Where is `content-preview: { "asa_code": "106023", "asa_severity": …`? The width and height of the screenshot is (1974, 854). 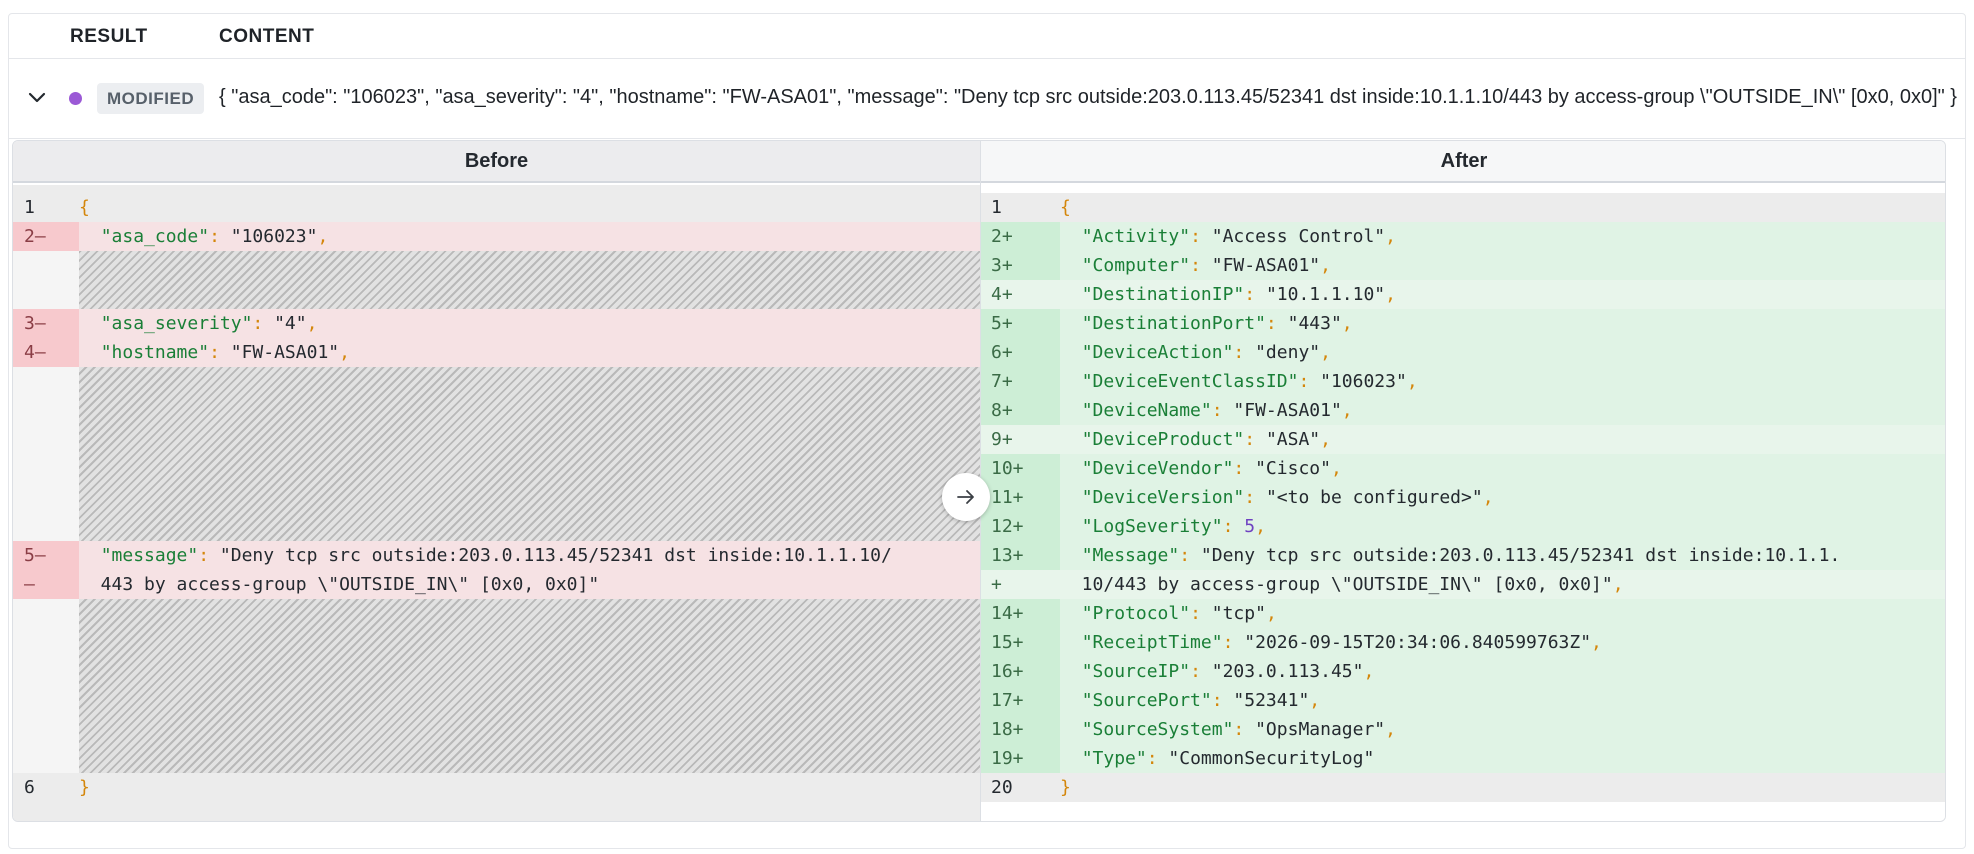 content-preview: { "asa_code": "106023", "asa_severity": … is located at coordinates (1088, 97).